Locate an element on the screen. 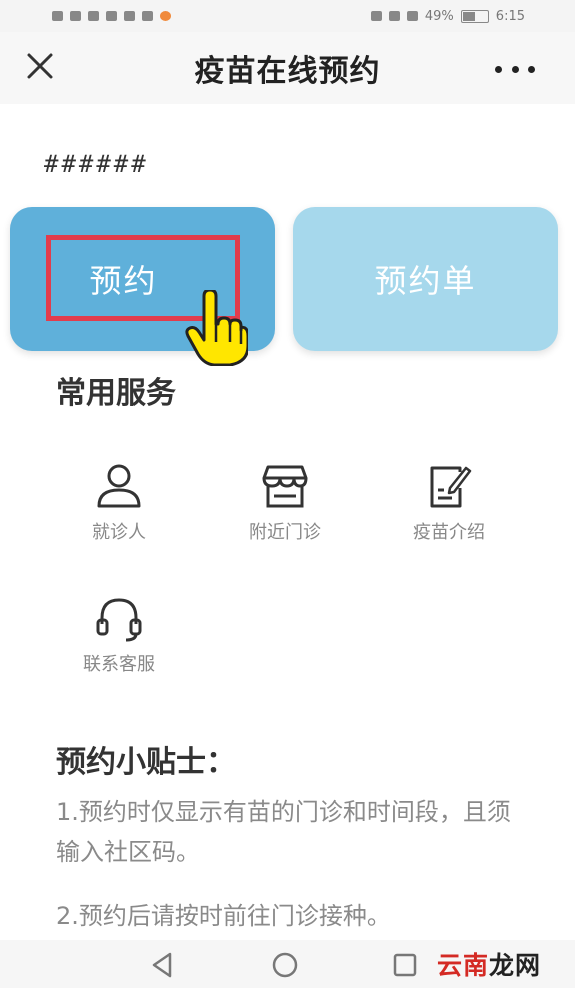 The width and height of the screenshot is (575, 988). service-nearby-clinic: 附近门诊 is located at coordinates (285, 503).